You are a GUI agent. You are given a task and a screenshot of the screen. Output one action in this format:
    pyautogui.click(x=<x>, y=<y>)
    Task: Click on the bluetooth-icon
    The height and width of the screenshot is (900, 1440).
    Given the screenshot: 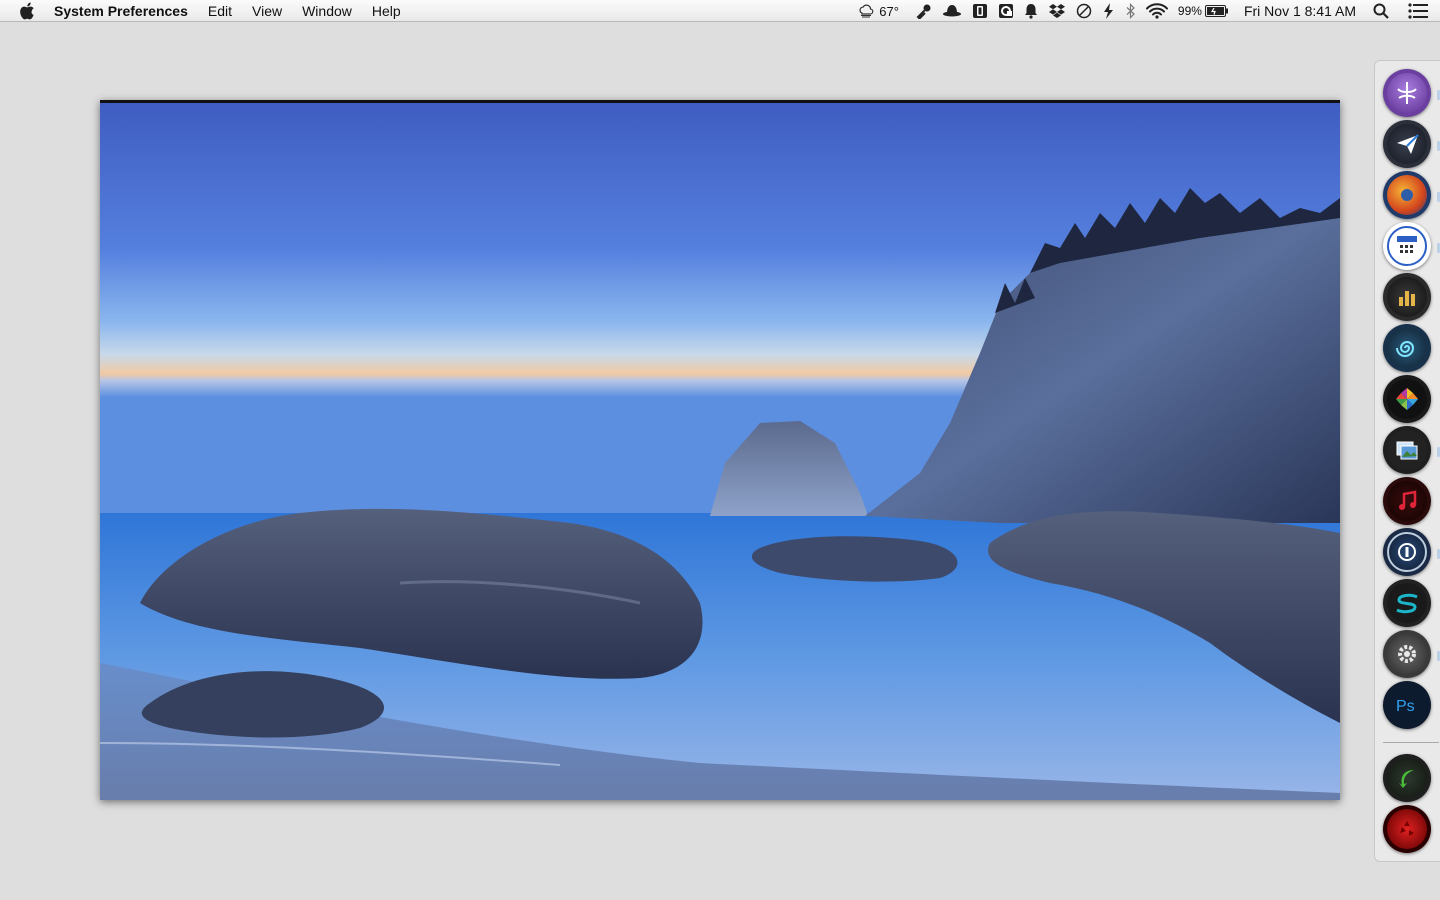 What is the action you would take?
    pyautogui.click(x=1131, y=11)
    